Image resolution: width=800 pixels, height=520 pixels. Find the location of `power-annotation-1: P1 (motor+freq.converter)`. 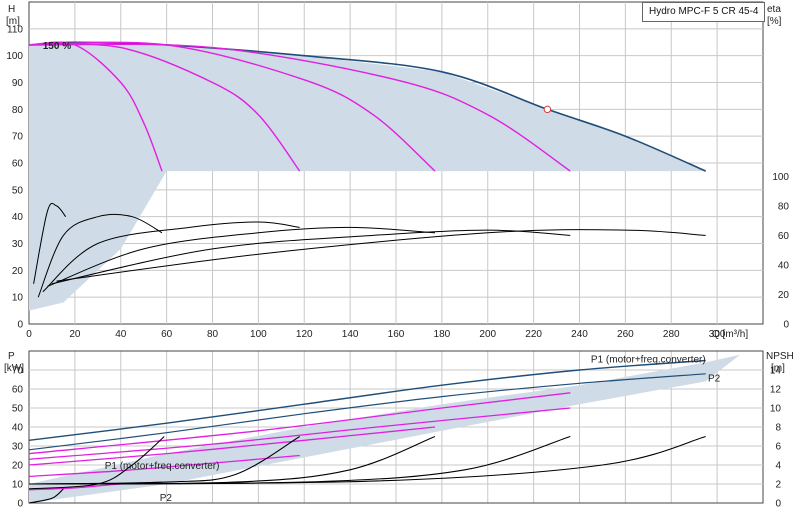

power-annotation-1: P1 (motor+freq.converter) is located at coordinates (648, 359).